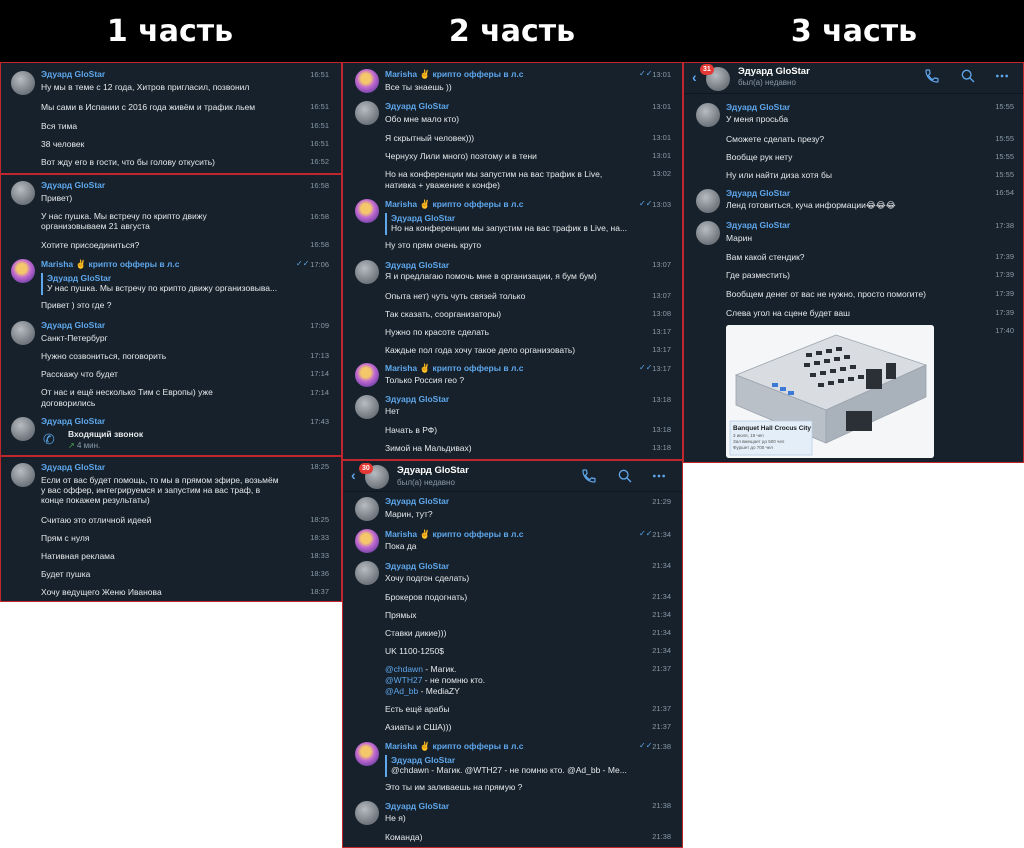  I want to click on message-time: 17:13, so click(319, 355).